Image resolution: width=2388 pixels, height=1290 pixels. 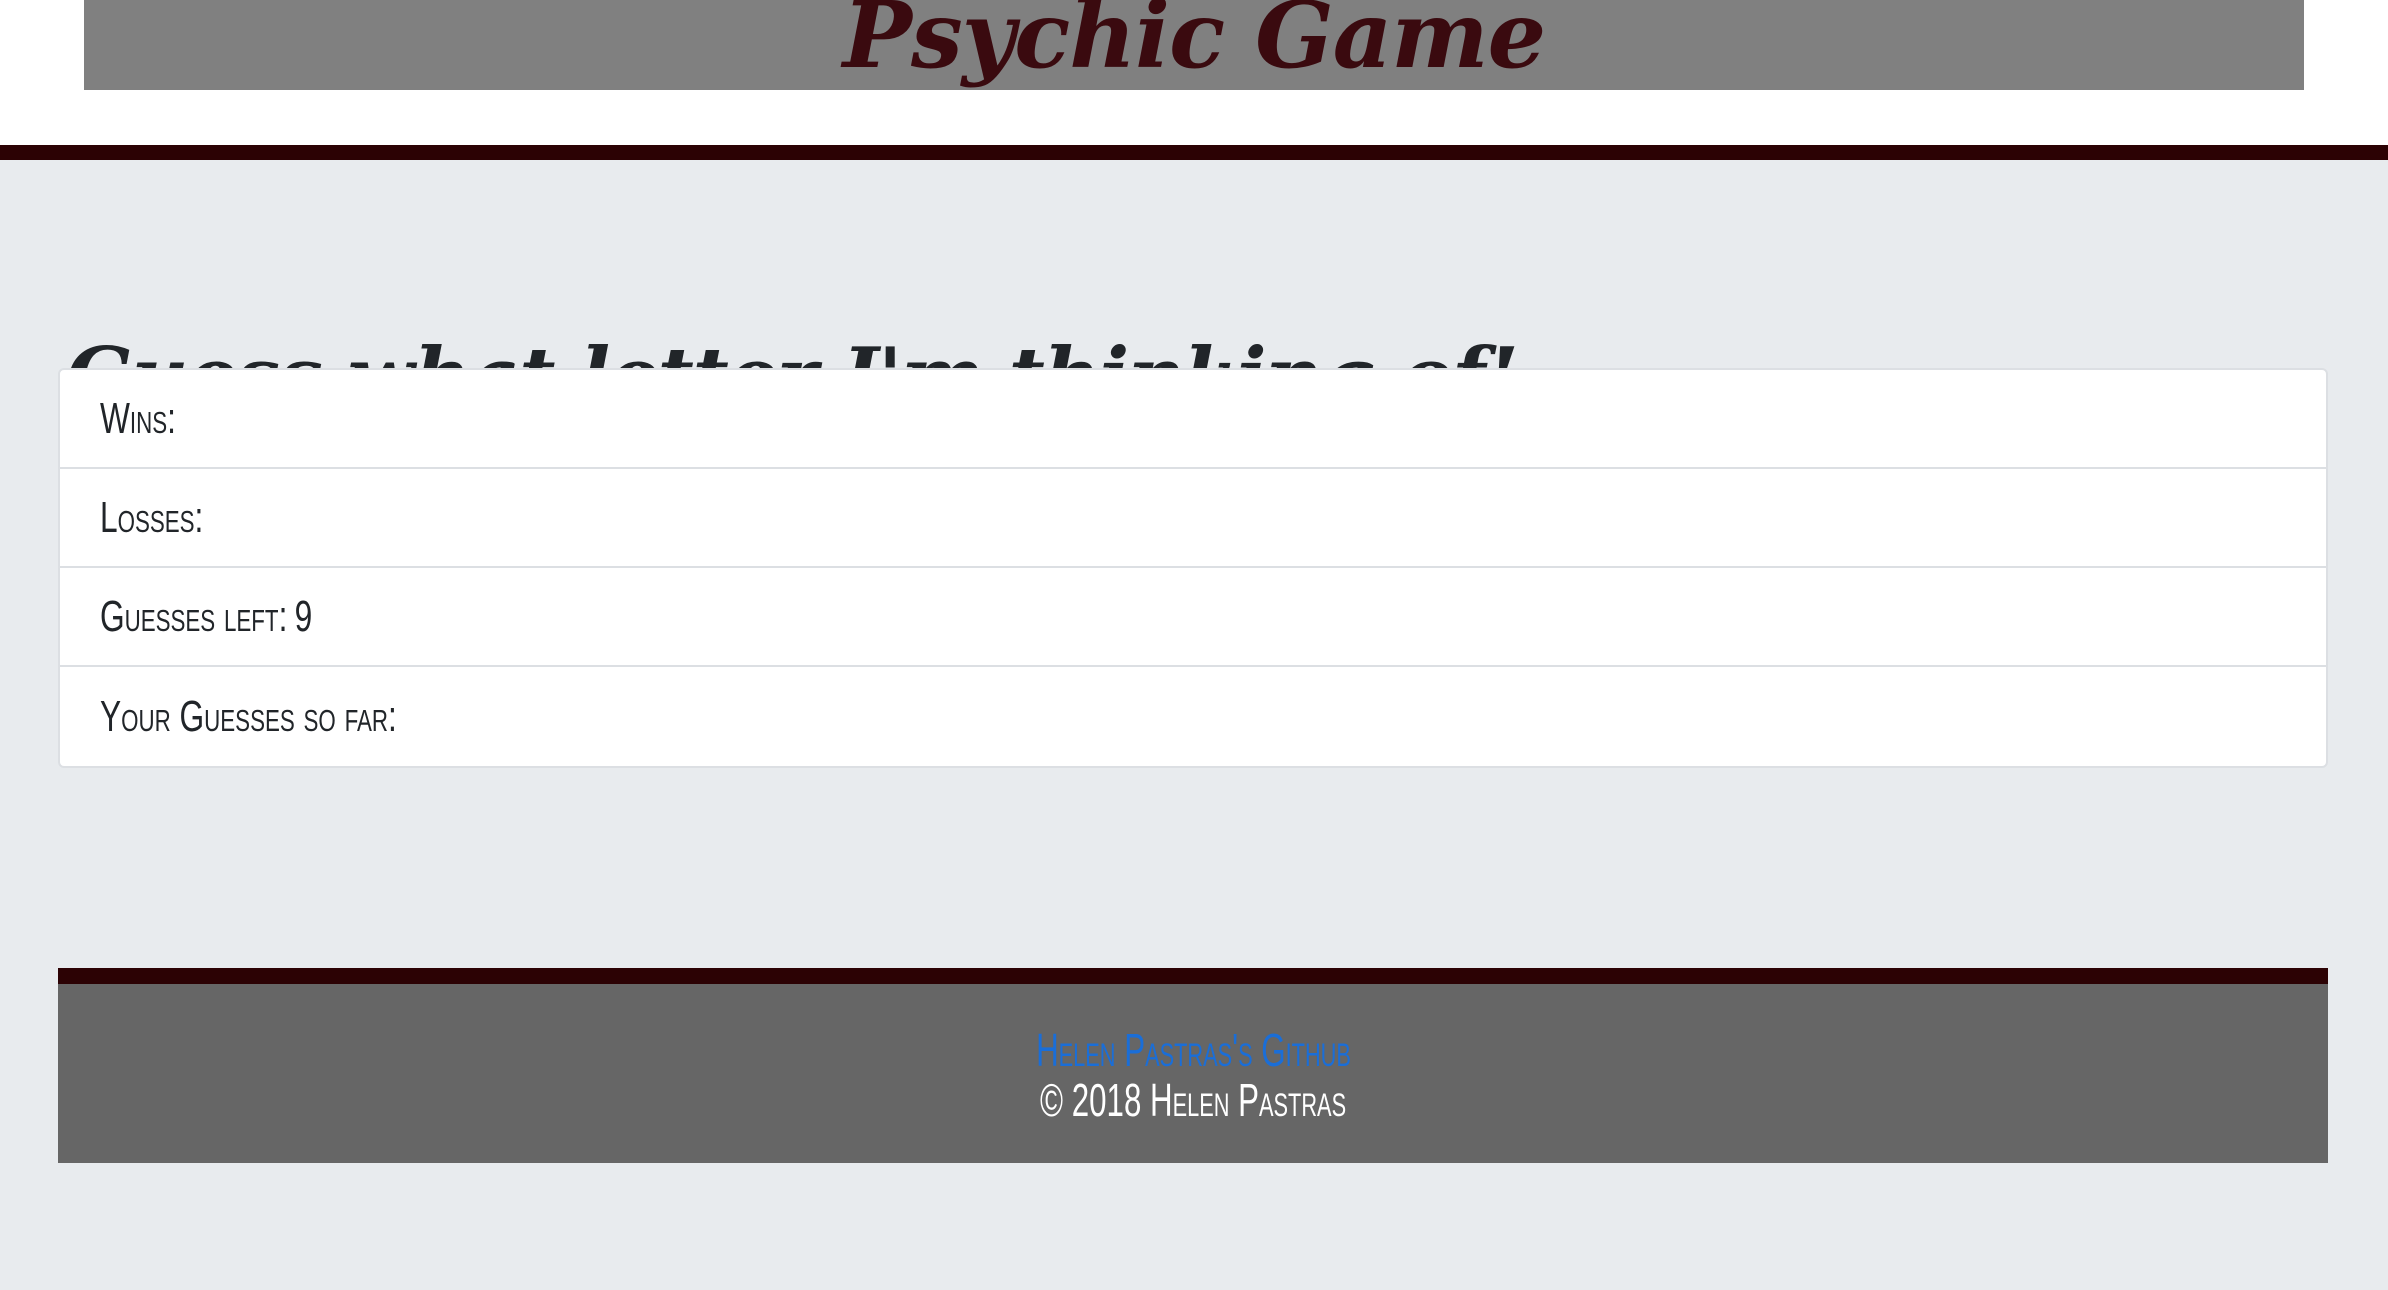 I want to click on github-link-text: Helen Pastras's Github, so click(x=1193, y=1050).